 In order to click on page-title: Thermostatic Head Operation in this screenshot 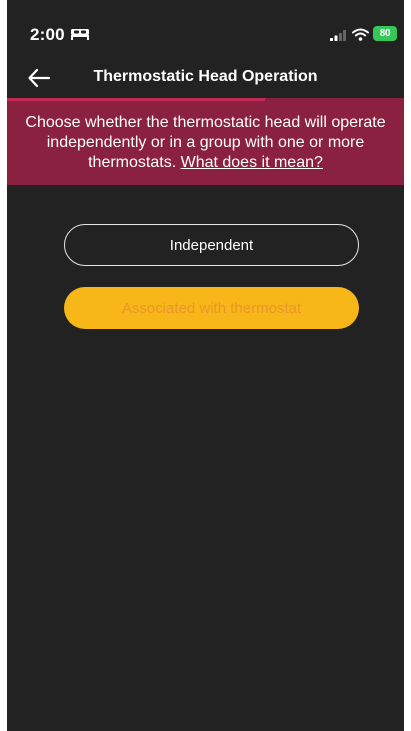, I will do `click(205, 76)`.